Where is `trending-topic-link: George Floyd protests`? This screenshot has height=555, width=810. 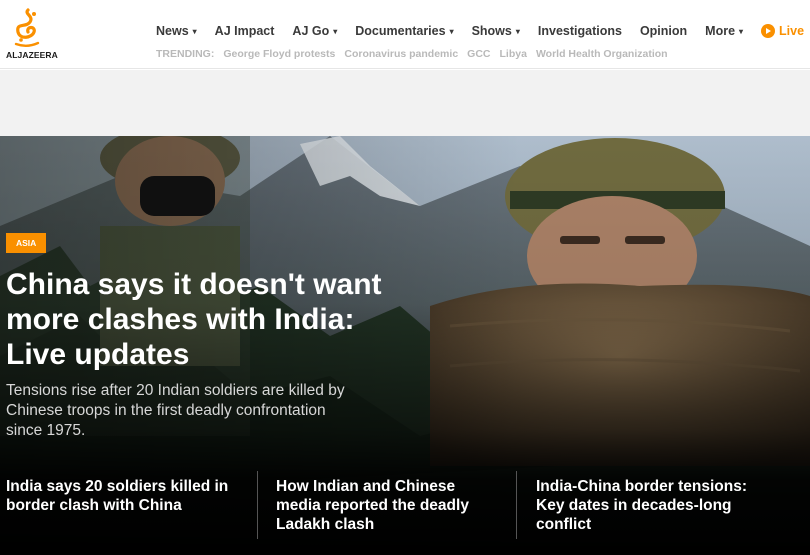 trending-topic-link: George Floyd protests is located at coordinates (279, 54).